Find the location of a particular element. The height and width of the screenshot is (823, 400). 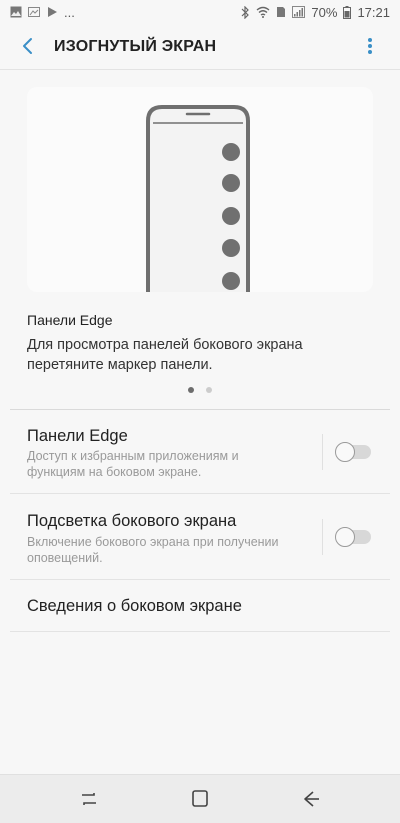

page-dot-active is located at coordinates (191, 390).